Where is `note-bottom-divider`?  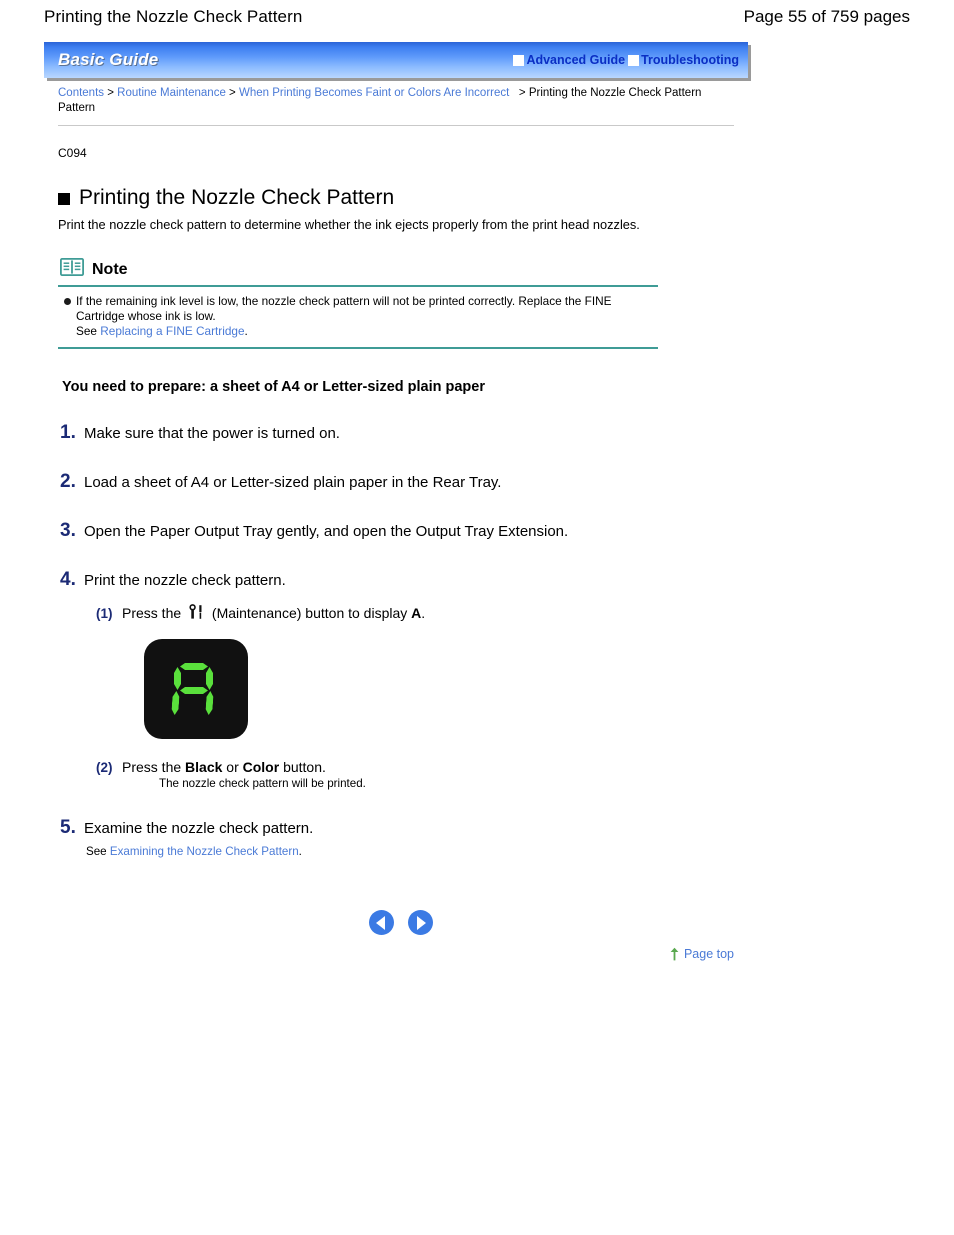 note-bottom-divider is located at coordinates (358, 348).